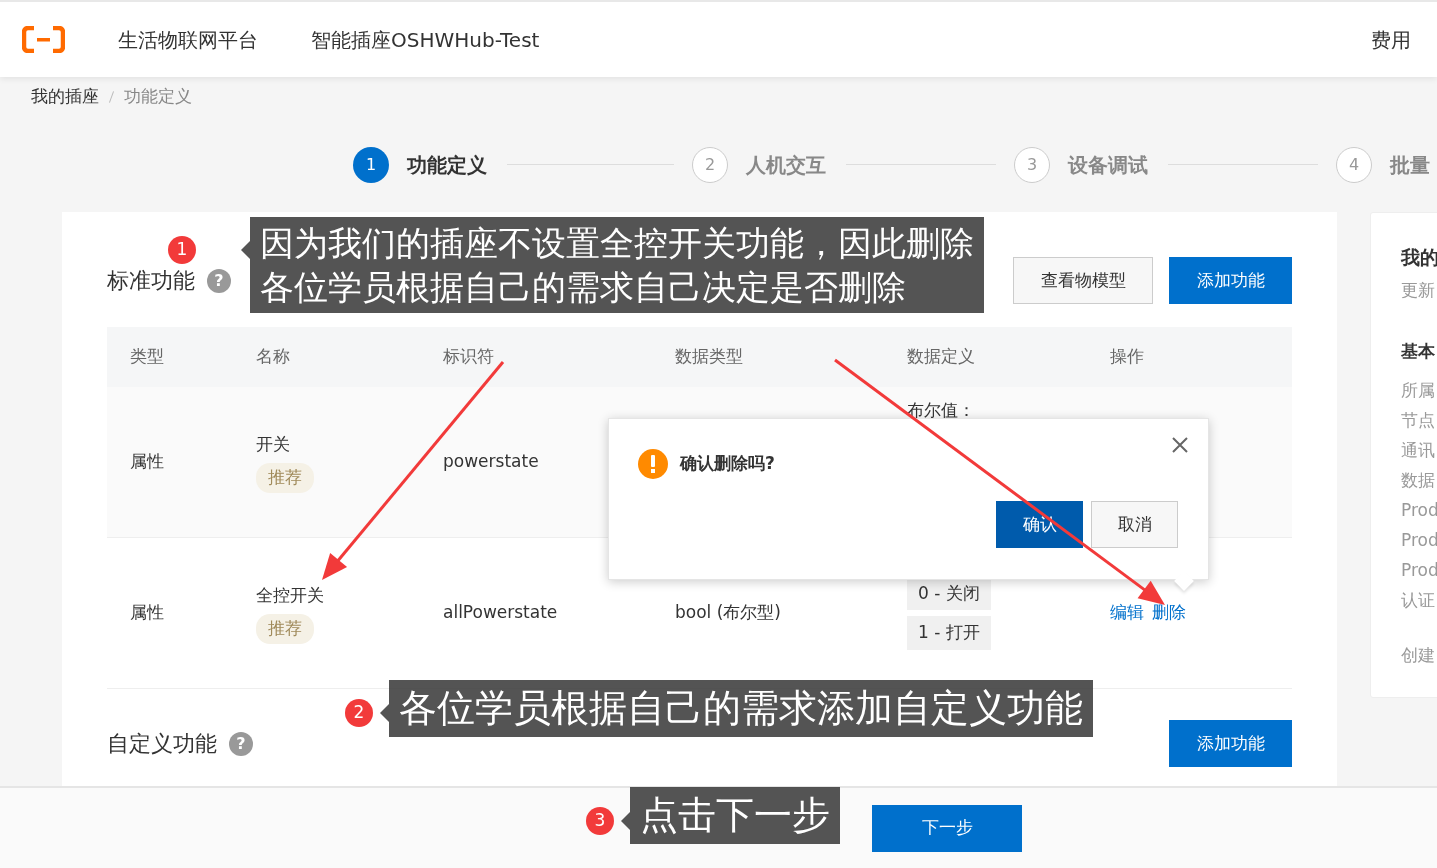 The width and height of the screenshot is (1437, 868). Describe the element at coordinates (147, 357) in the screenshot. I see `column-header: 类型` at that location.